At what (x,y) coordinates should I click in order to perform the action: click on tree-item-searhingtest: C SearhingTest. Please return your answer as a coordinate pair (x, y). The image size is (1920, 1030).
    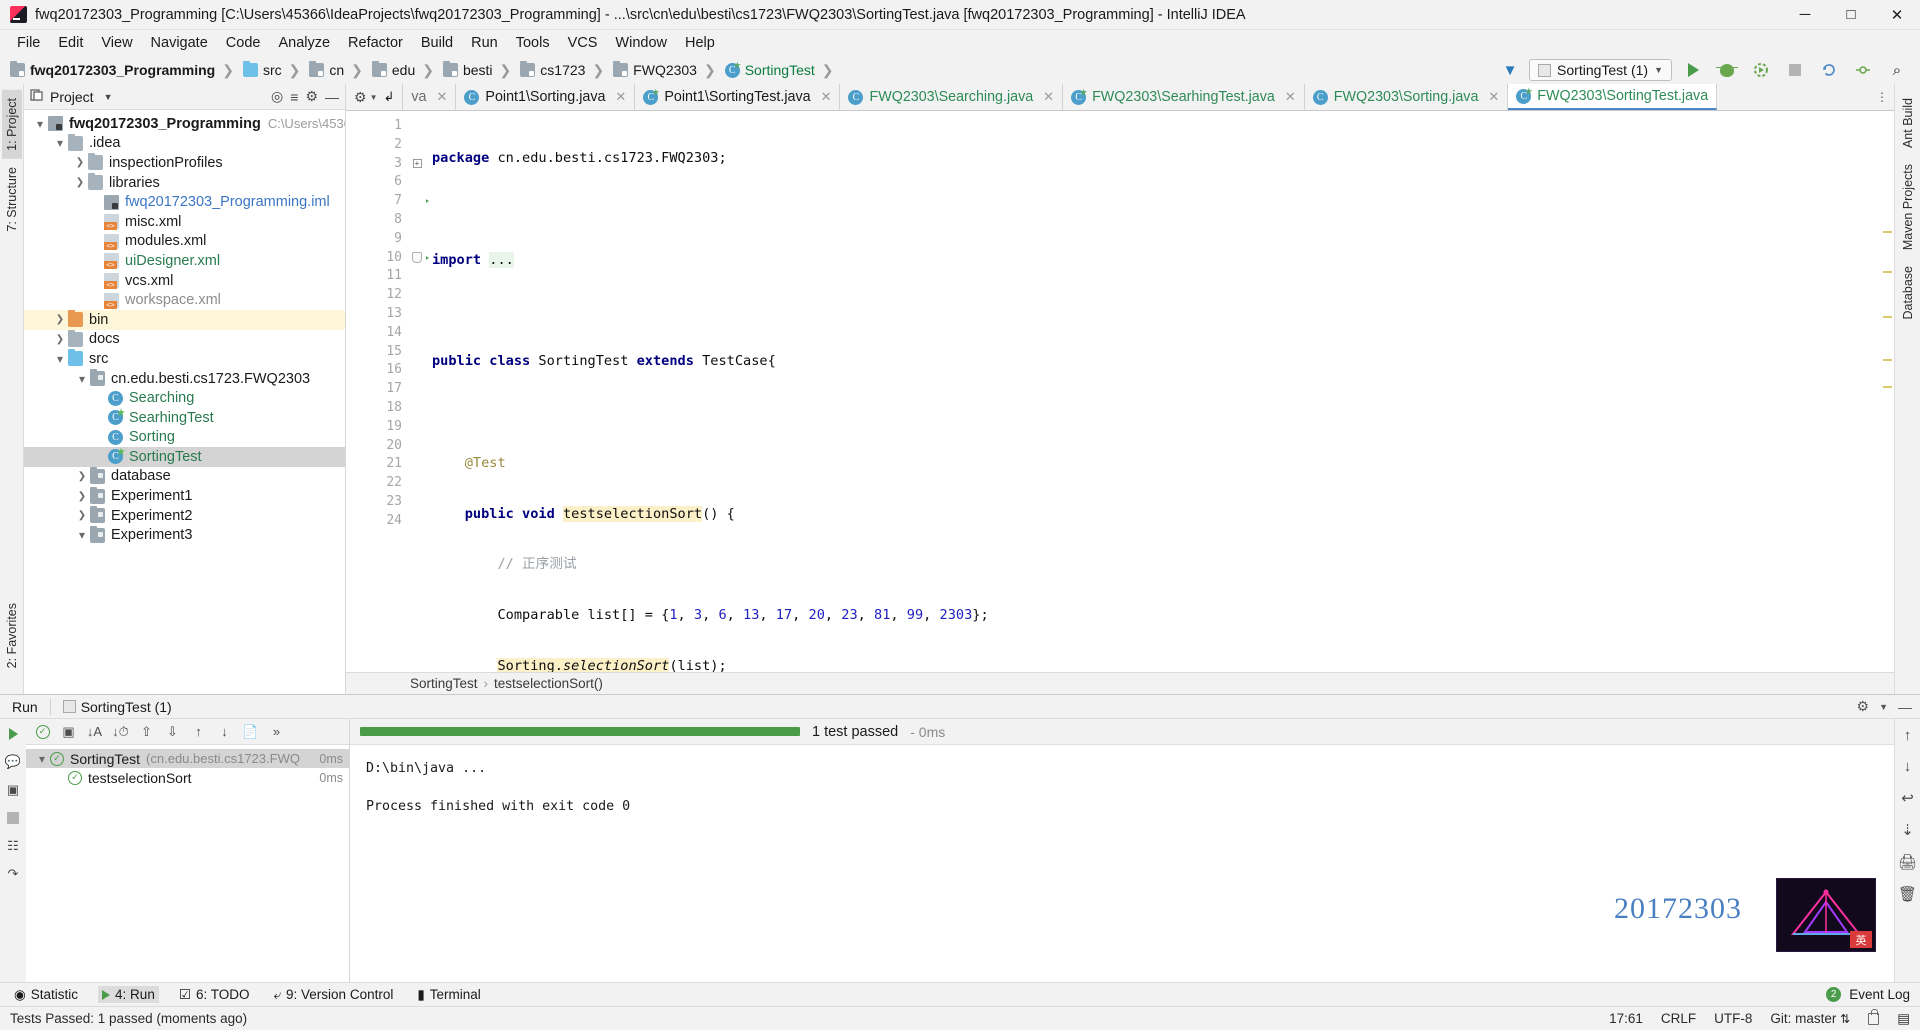
    Looking at the image, I should click on (184, 418).